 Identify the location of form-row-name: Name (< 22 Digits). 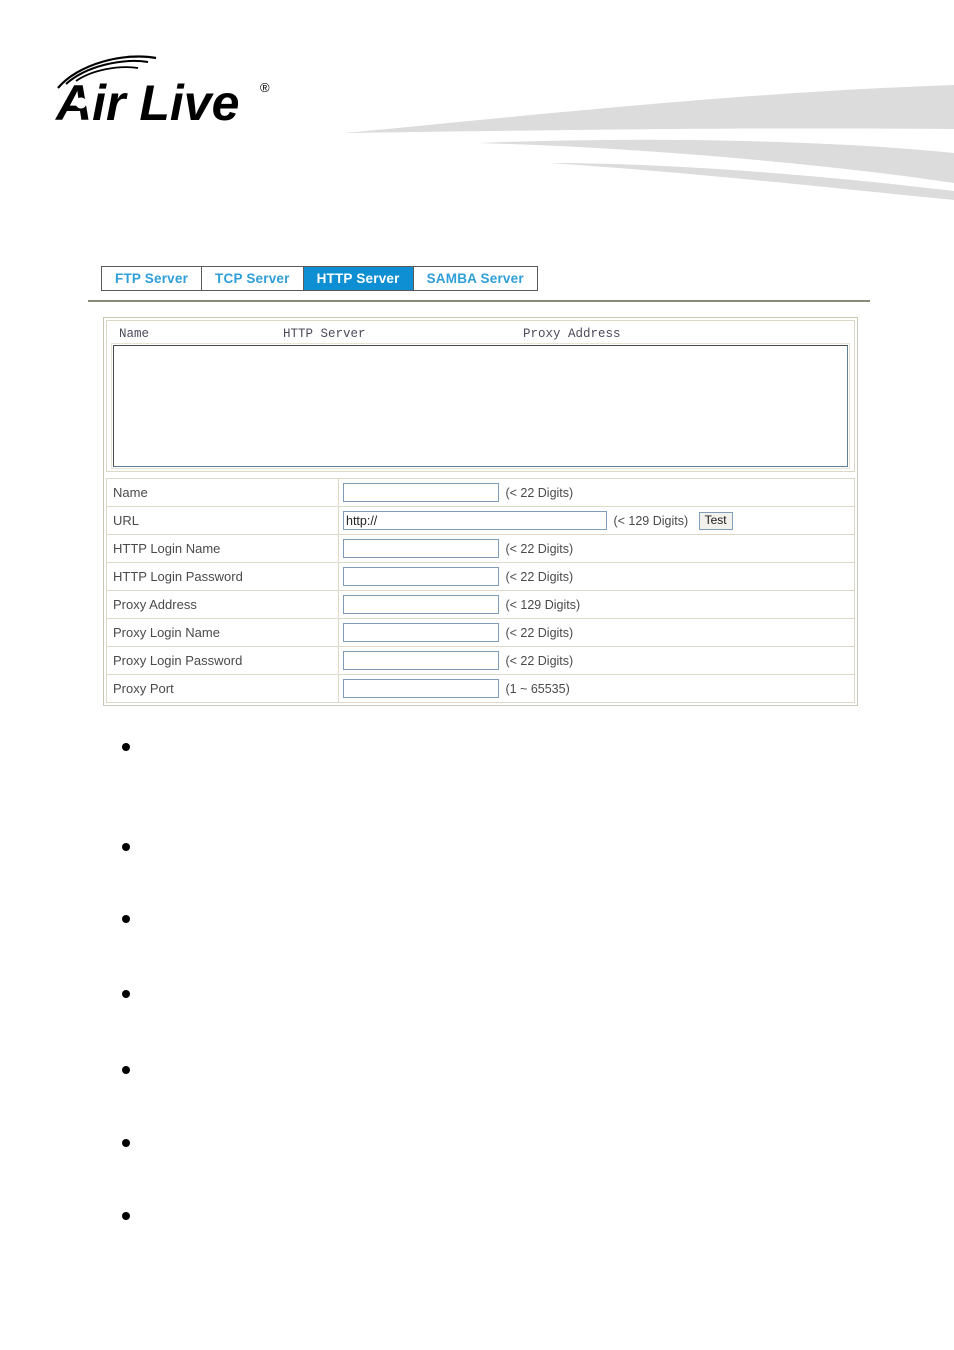
(480, 492).